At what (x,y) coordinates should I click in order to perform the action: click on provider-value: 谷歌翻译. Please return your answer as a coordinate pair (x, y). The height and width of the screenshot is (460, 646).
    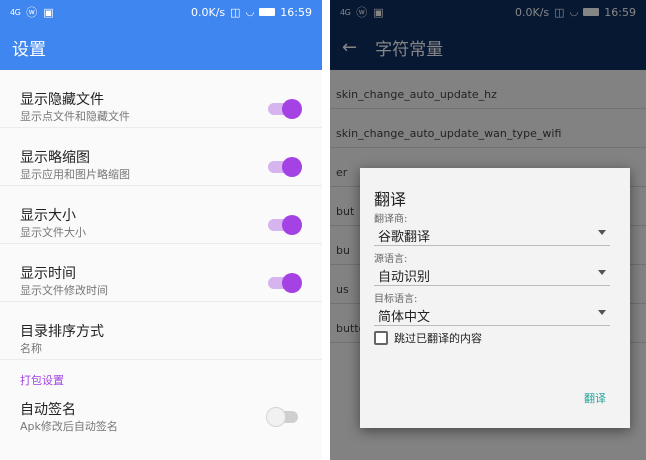
    Looking at the image, I should click on (404, 237).